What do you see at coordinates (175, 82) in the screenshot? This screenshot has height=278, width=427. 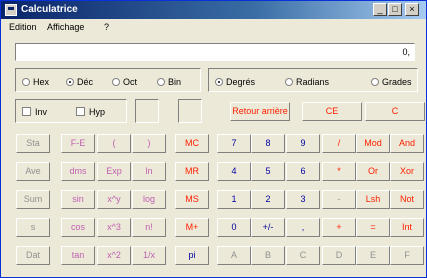 I see `radio-bin-label: Bin` at bounding box center [175, 82].